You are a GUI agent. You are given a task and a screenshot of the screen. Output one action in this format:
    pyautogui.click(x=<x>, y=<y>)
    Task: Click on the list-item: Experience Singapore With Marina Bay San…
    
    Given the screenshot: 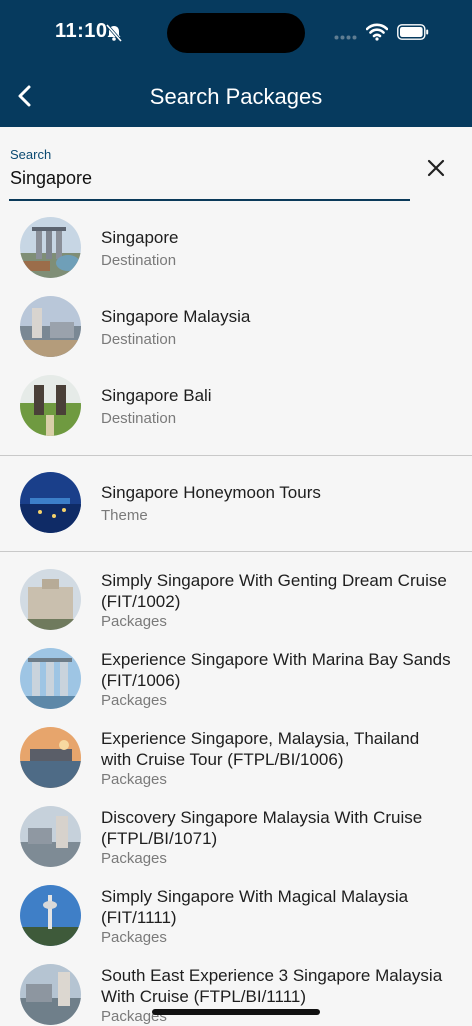 What is the action you would take?
    pyautogui.click(x=236, y=679)
    